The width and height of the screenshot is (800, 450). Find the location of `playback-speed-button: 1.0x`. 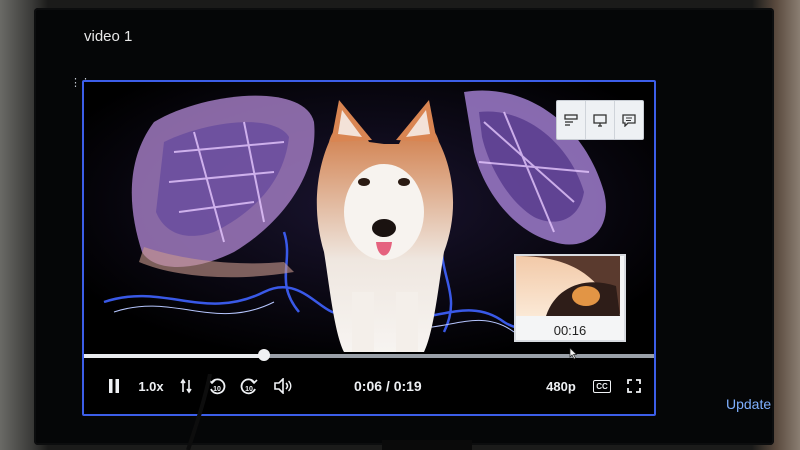

playback-speed-button: 1.0x is located at coordinates (151, 386).